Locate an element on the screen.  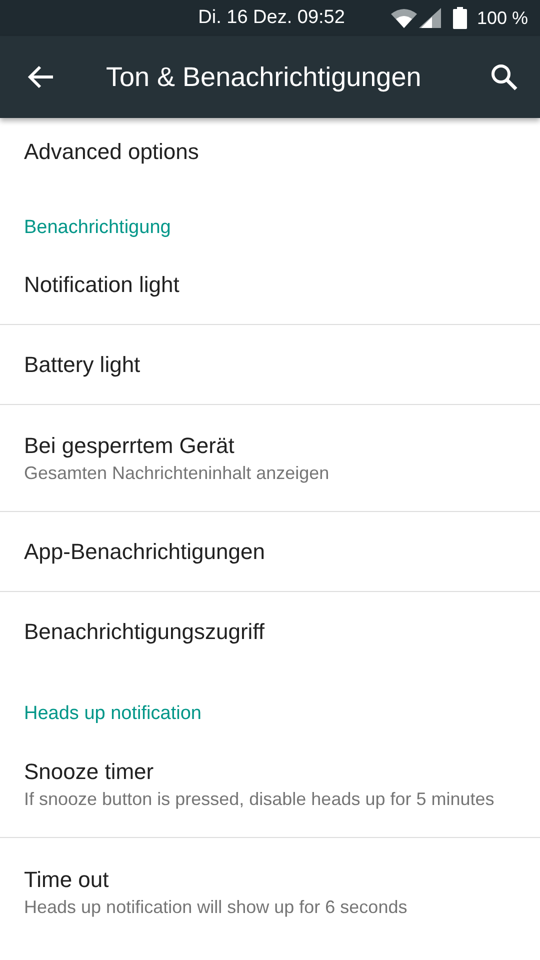
toolbar-title: Ton & Benachrichtigungen is located at coordinates (264, 77).